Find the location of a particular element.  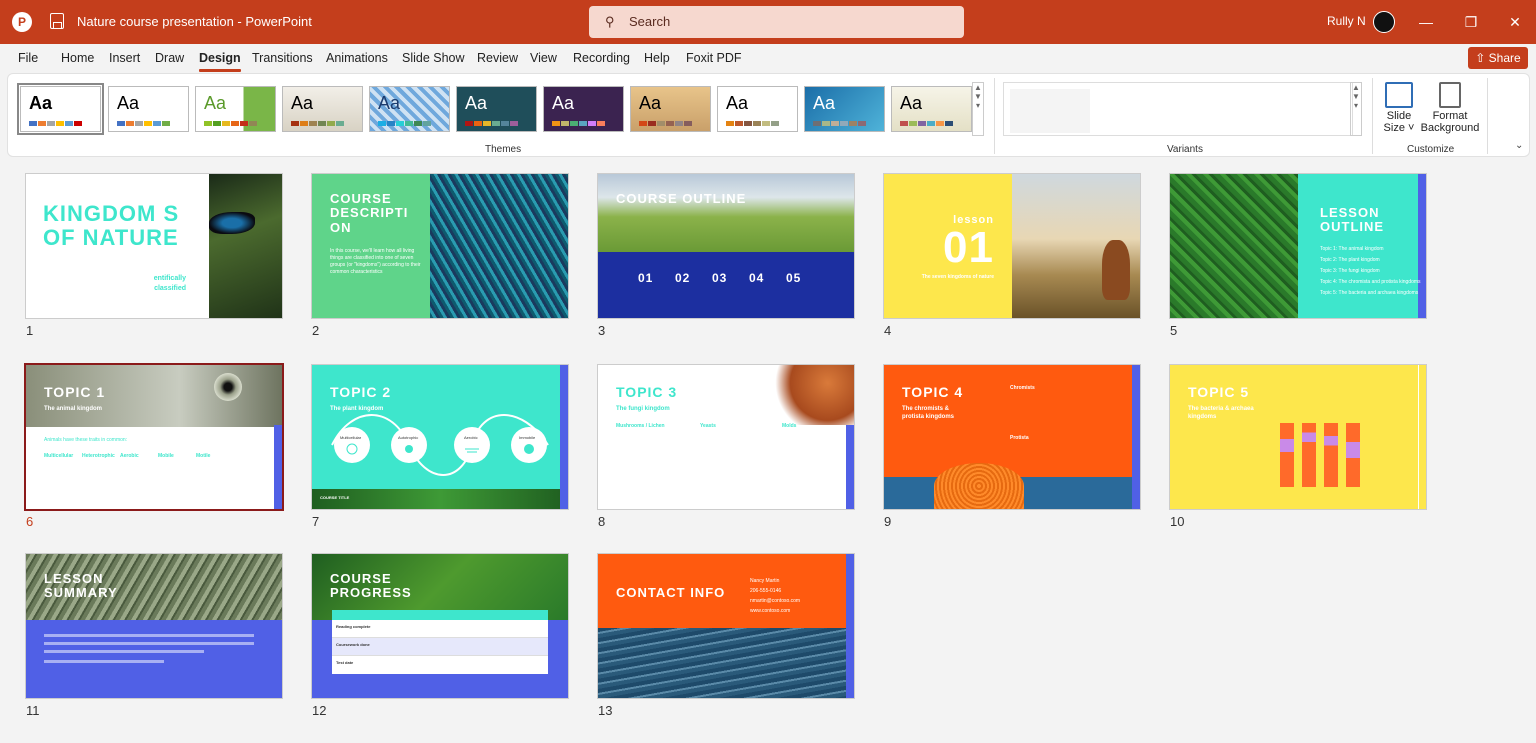

slide-number-11: 11 is located at coordinates (33, 710).